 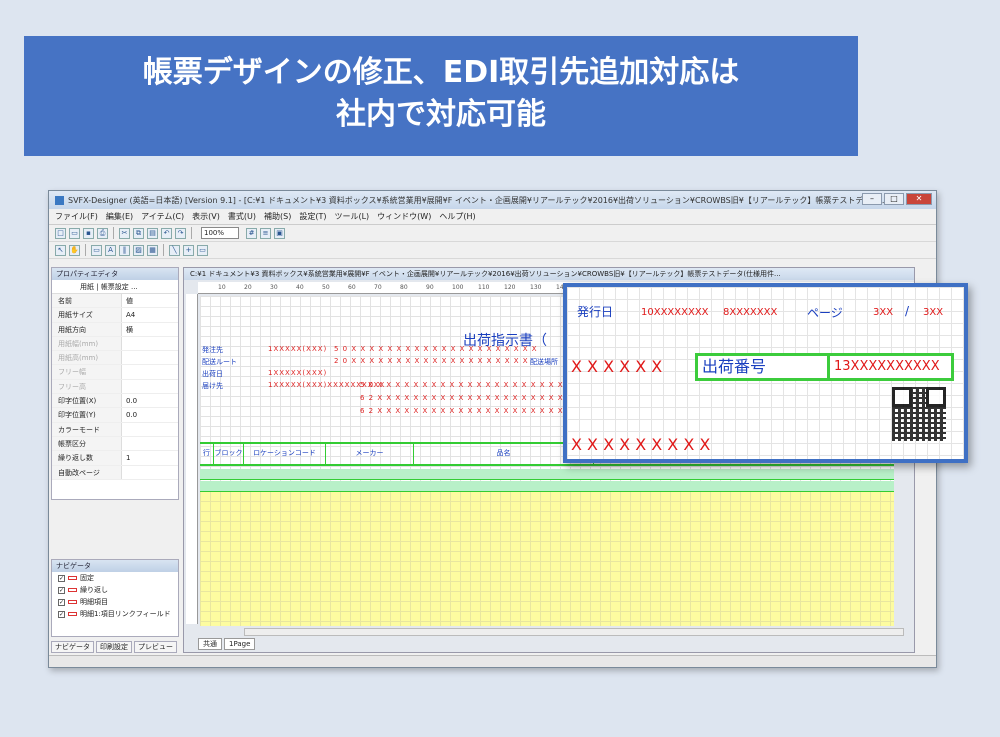 I want to click on zoom-select: 100%, so click(x=220, y=233).